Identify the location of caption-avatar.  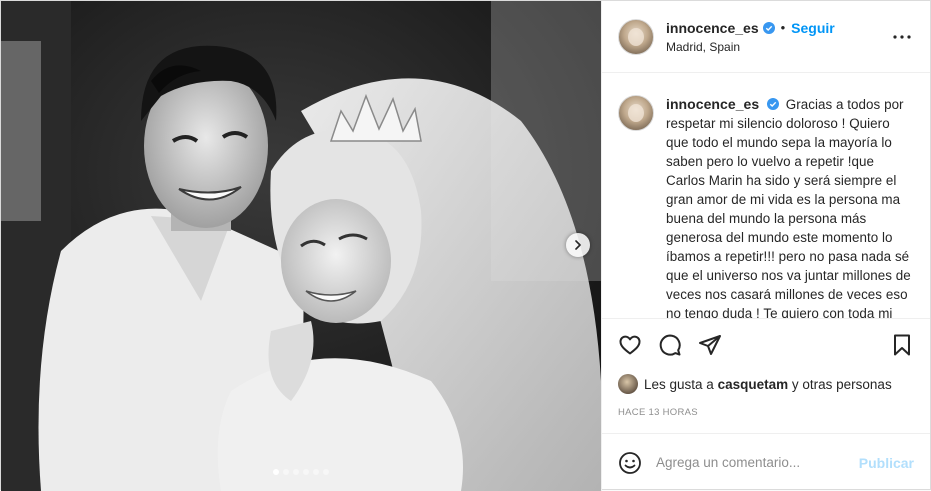
(636, 113).